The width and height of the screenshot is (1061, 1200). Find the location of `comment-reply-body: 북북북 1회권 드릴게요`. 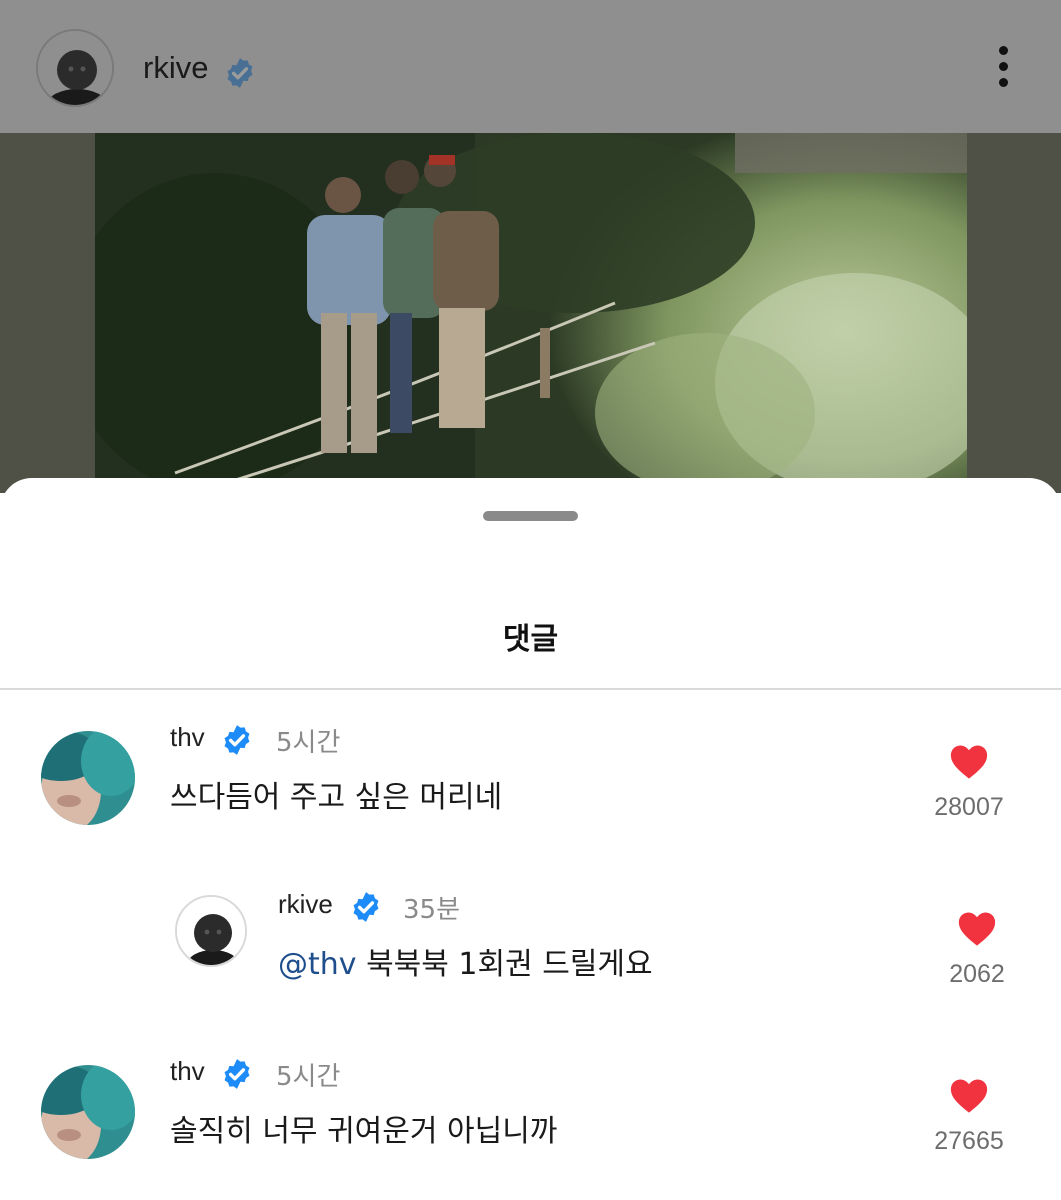

comment-reply-body: 북북북 1회권 드릴게요 is located at coordinates (504, 964).